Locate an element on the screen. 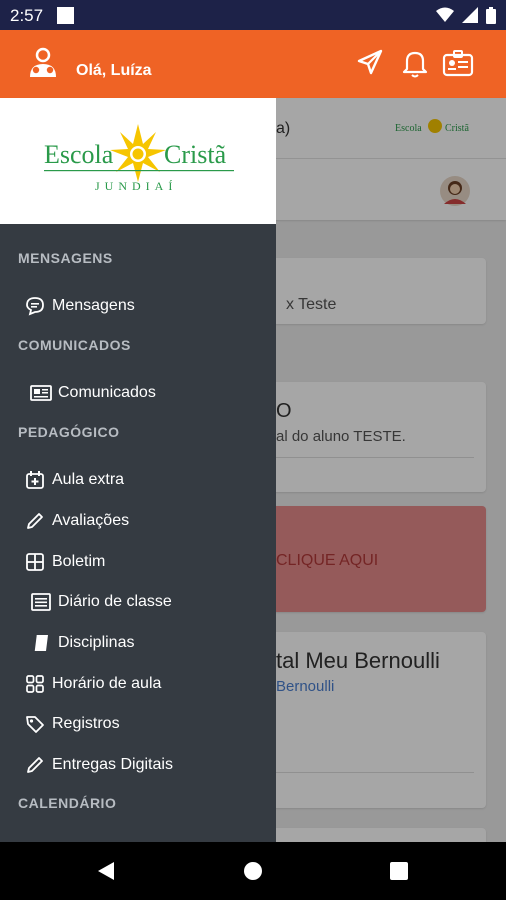 The image size is (506, 900). calendar-plus-icon is located at coordinates (35, 480).